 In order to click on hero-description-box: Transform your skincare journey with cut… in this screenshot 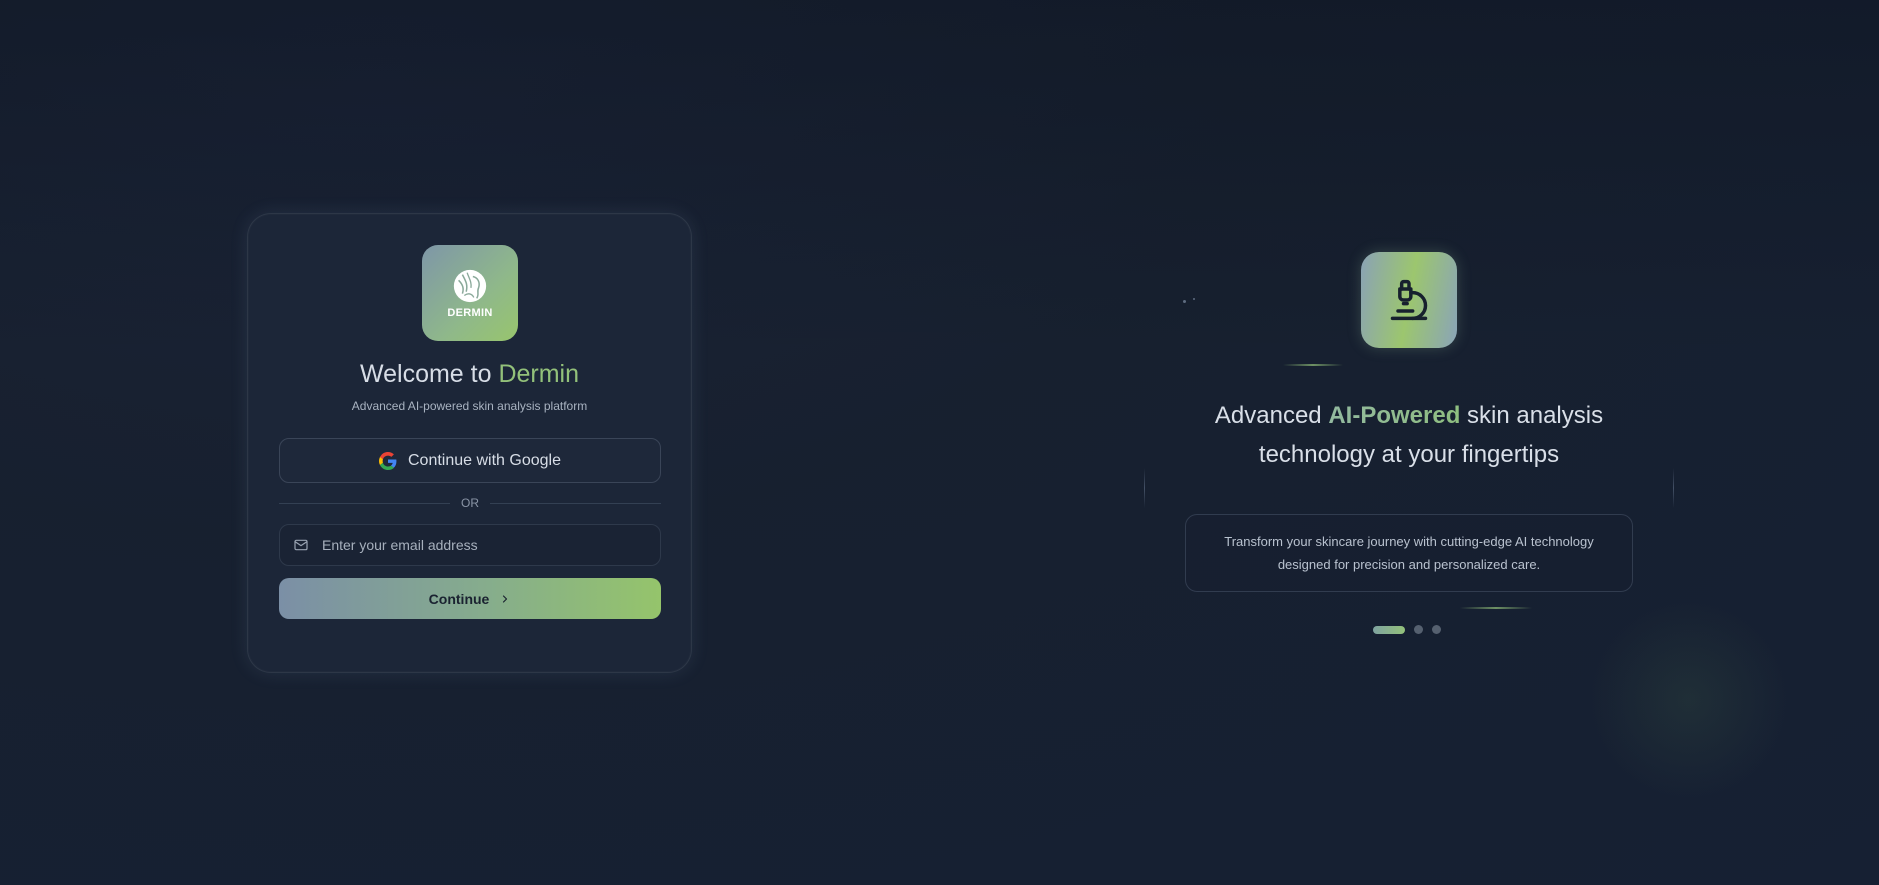, I will do `click(1409, 553)`.